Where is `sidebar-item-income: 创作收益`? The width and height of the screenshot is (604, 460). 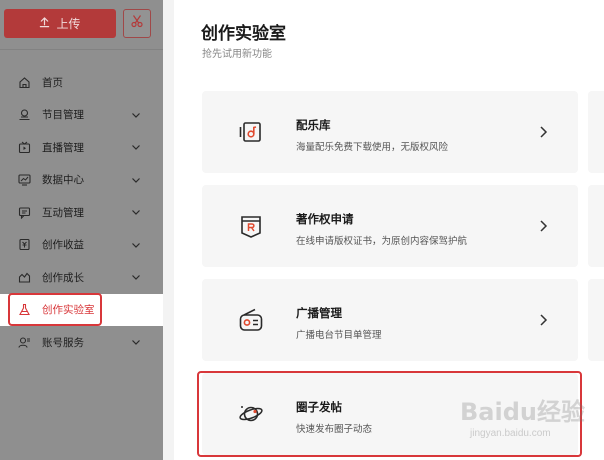 sidebar-item-income: 创作收益 is located at coordinates (81, 245).